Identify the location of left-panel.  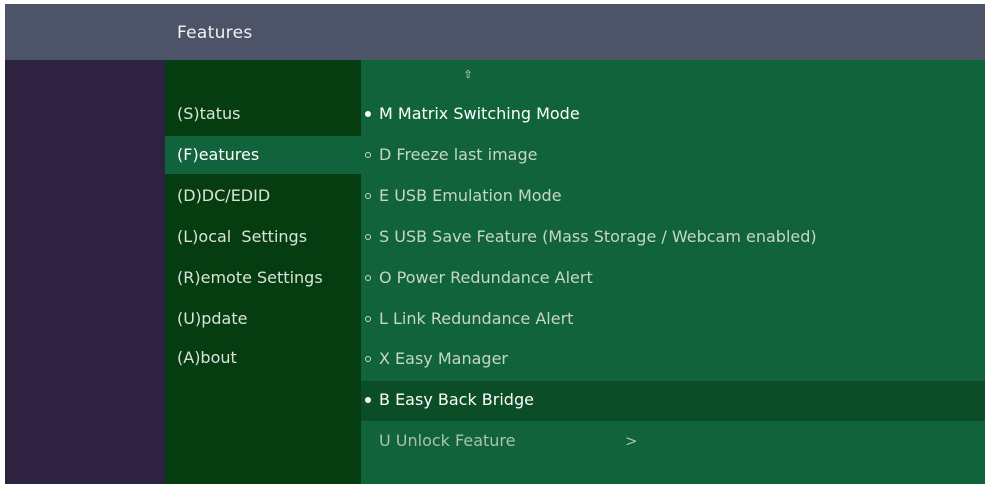
(85, 272).